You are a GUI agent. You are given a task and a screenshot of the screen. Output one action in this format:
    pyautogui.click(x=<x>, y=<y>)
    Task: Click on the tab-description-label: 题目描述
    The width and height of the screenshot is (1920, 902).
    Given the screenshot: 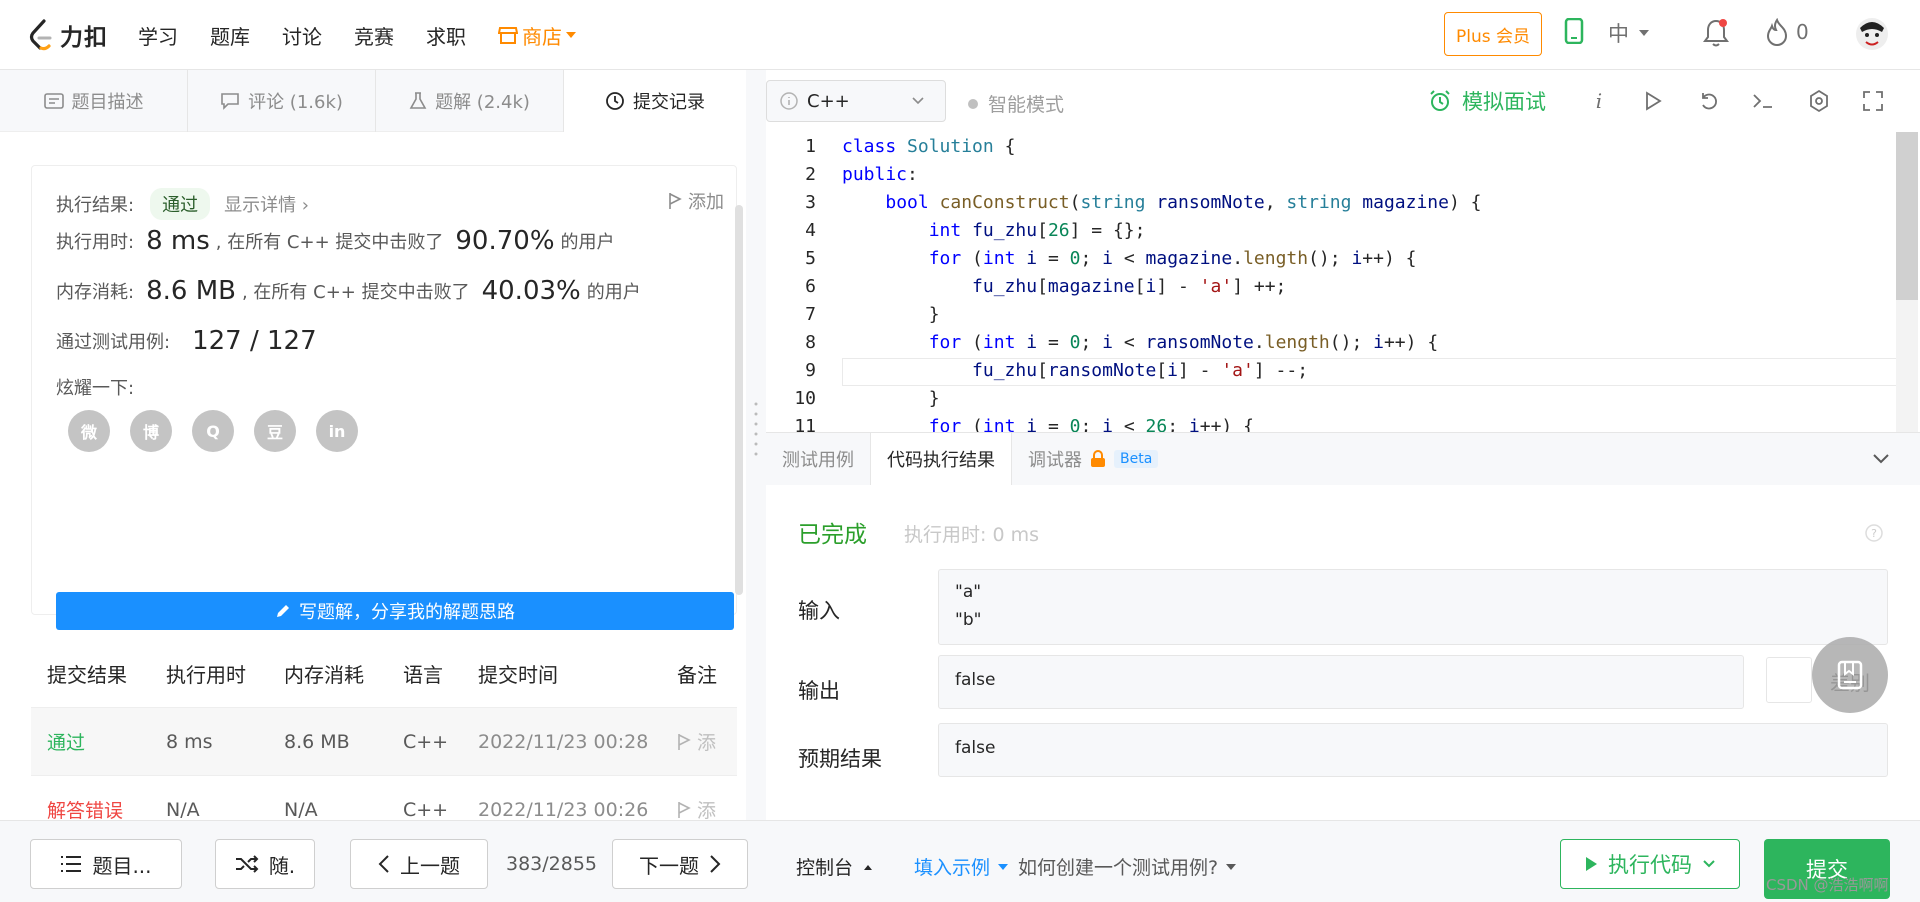 What is the action you would take?
    pyautogui.click(x=107, y=102)
    